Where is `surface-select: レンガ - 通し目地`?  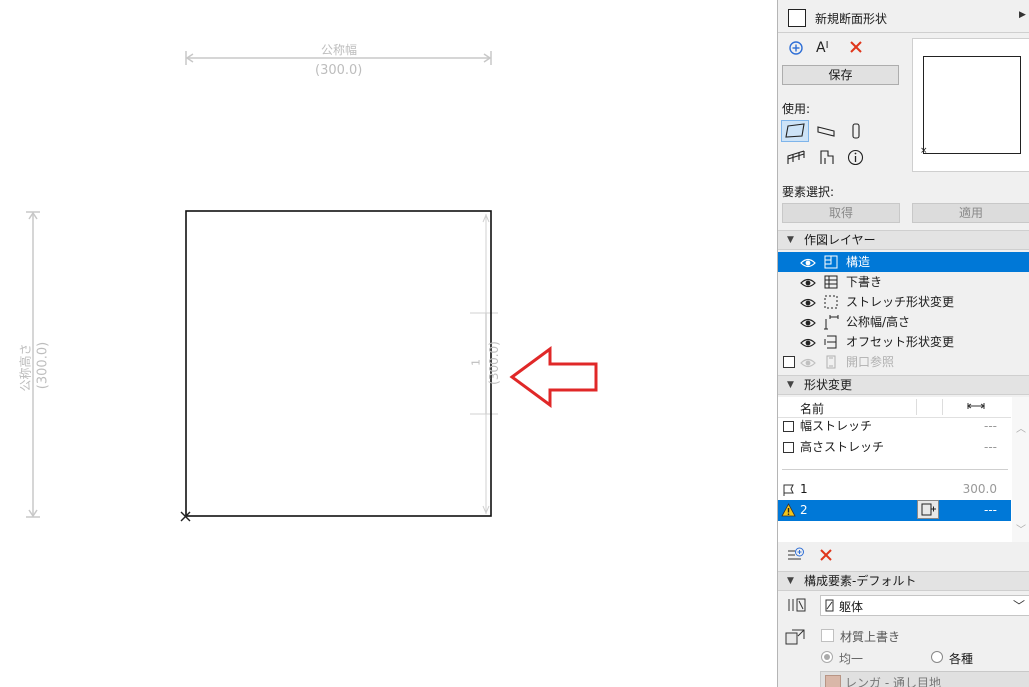 surface-select: レンガ - 通し目地 is located at coordinates (924, 679).